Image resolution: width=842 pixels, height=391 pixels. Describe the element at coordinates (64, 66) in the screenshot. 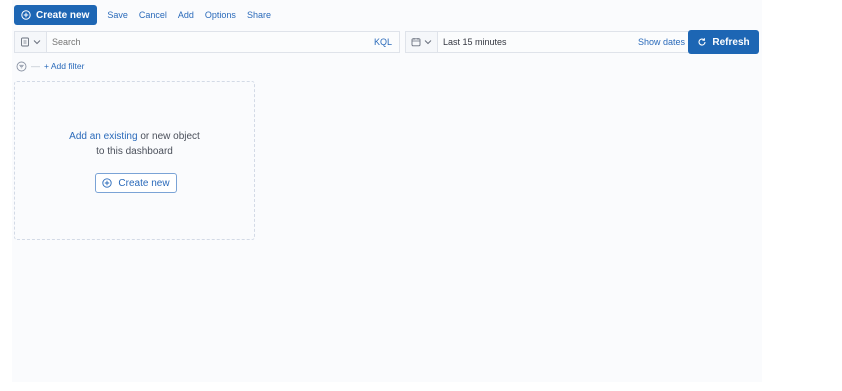

I see `add-filter-link: + Add filter` at that location.